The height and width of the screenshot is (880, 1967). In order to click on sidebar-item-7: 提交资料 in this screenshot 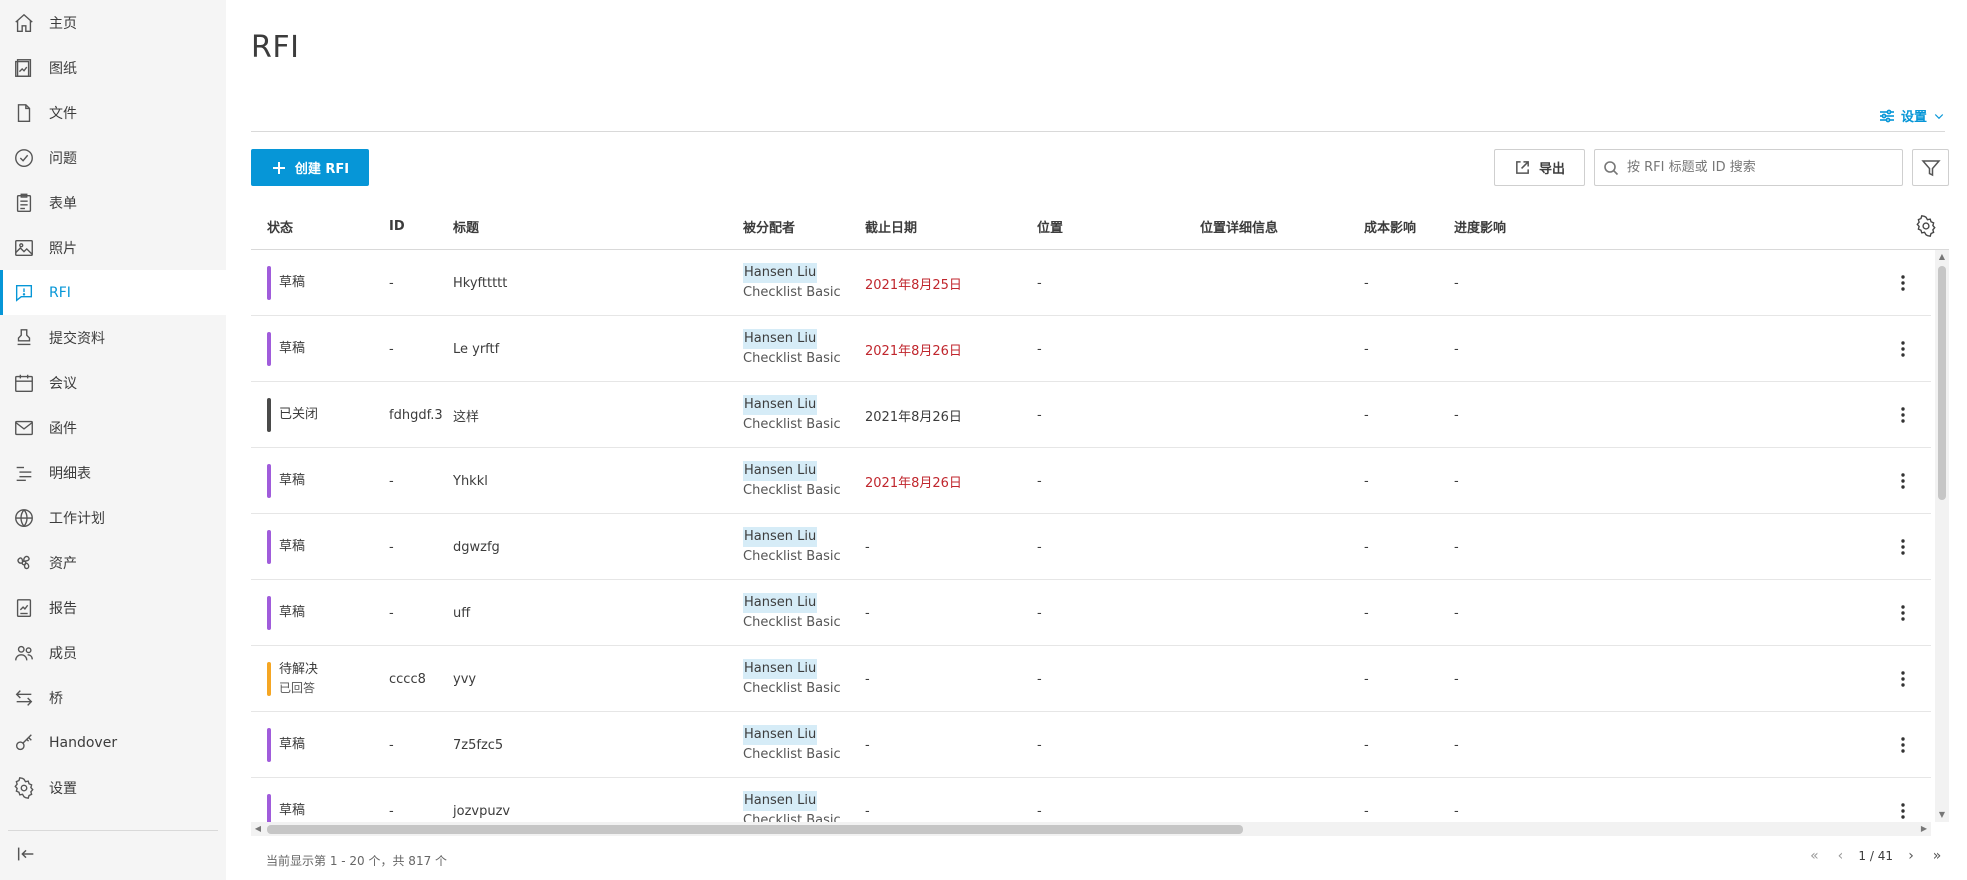, I will do `click(113, 337)`.